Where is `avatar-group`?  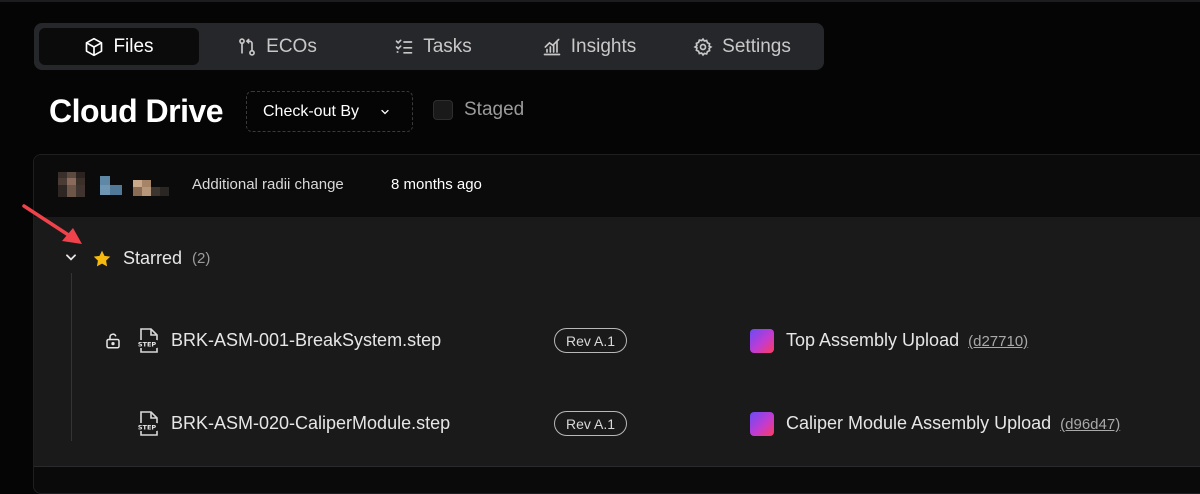 avatar-group is located at coordinates (113, 184).